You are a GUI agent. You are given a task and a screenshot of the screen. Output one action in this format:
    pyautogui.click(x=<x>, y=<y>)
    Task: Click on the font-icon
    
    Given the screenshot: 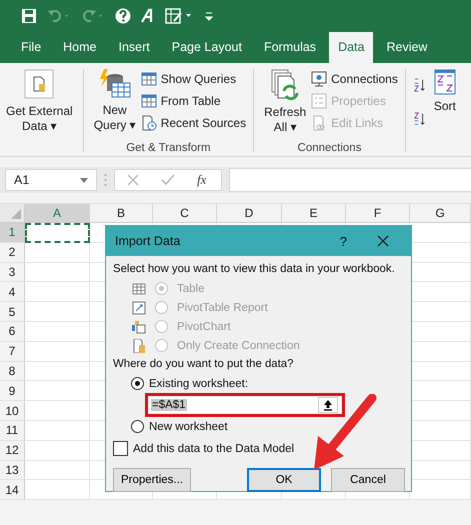 What is the action you would take?
    pyautogui.click(x=148, y=16)
    